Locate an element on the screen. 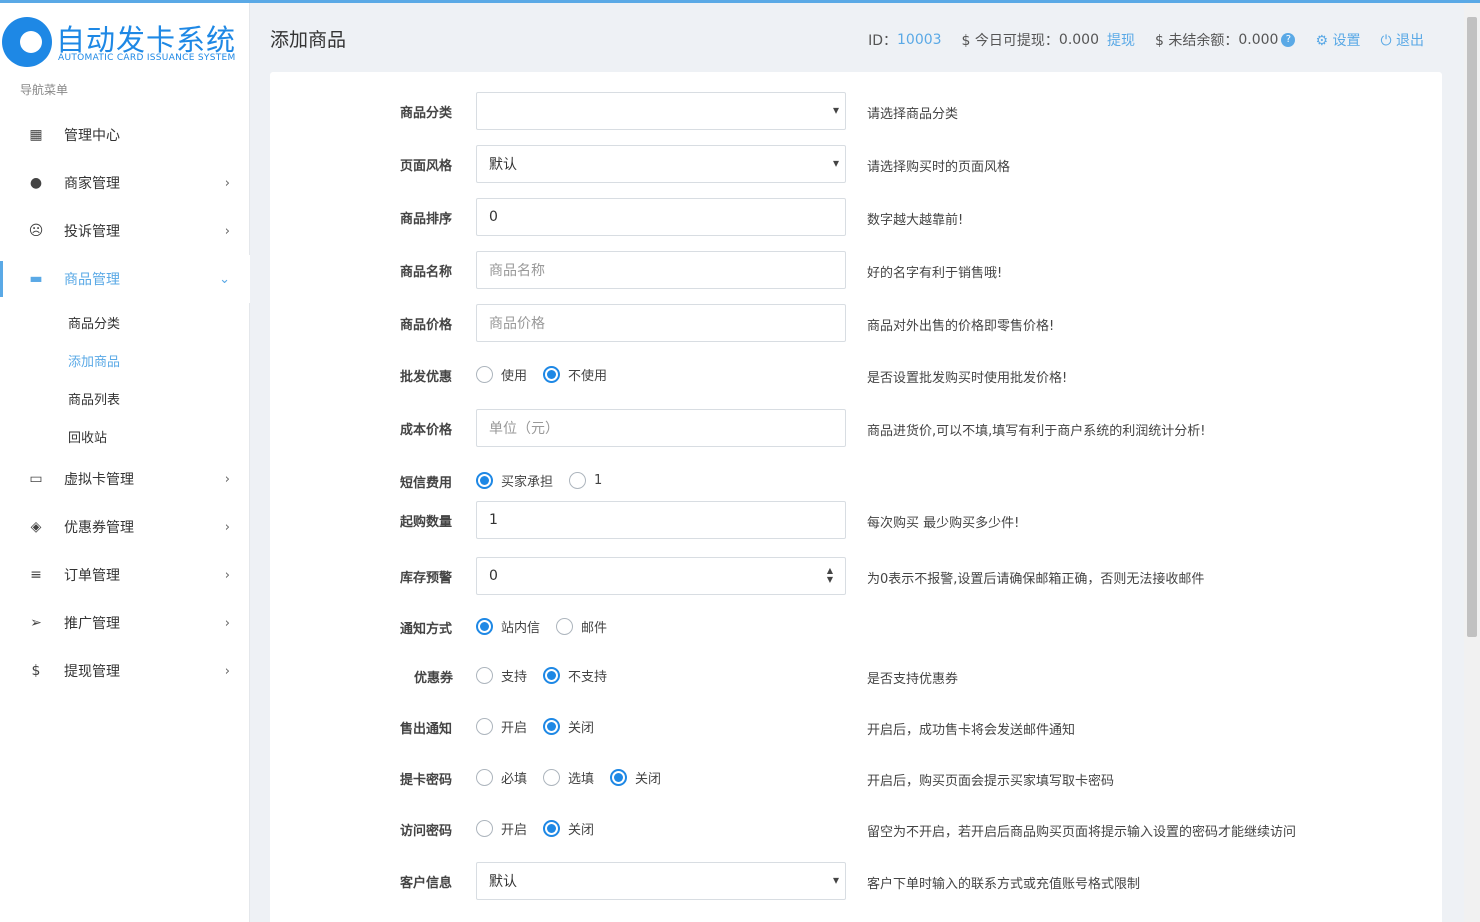 This screenshot has height=922, width=1480. visit-password-radio-on: 开启 is located at coordinates (501, 828).